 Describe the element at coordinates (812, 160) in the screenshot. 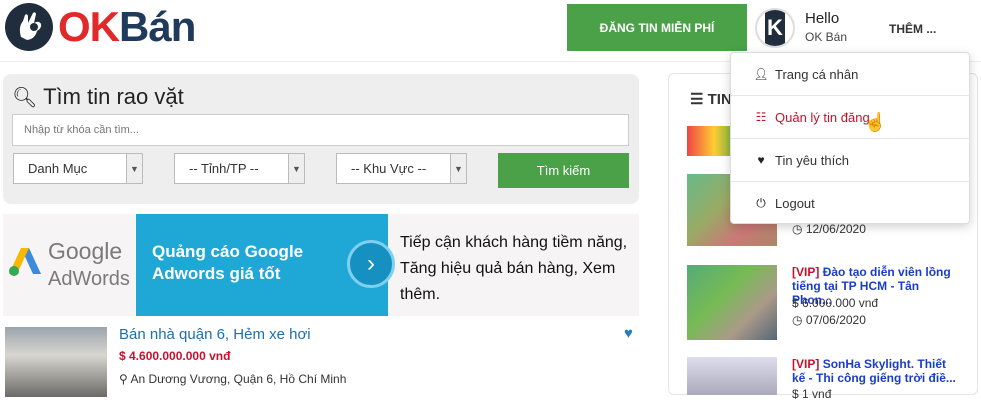

I see `menu-item-label: Tin yêu thích` at that location.